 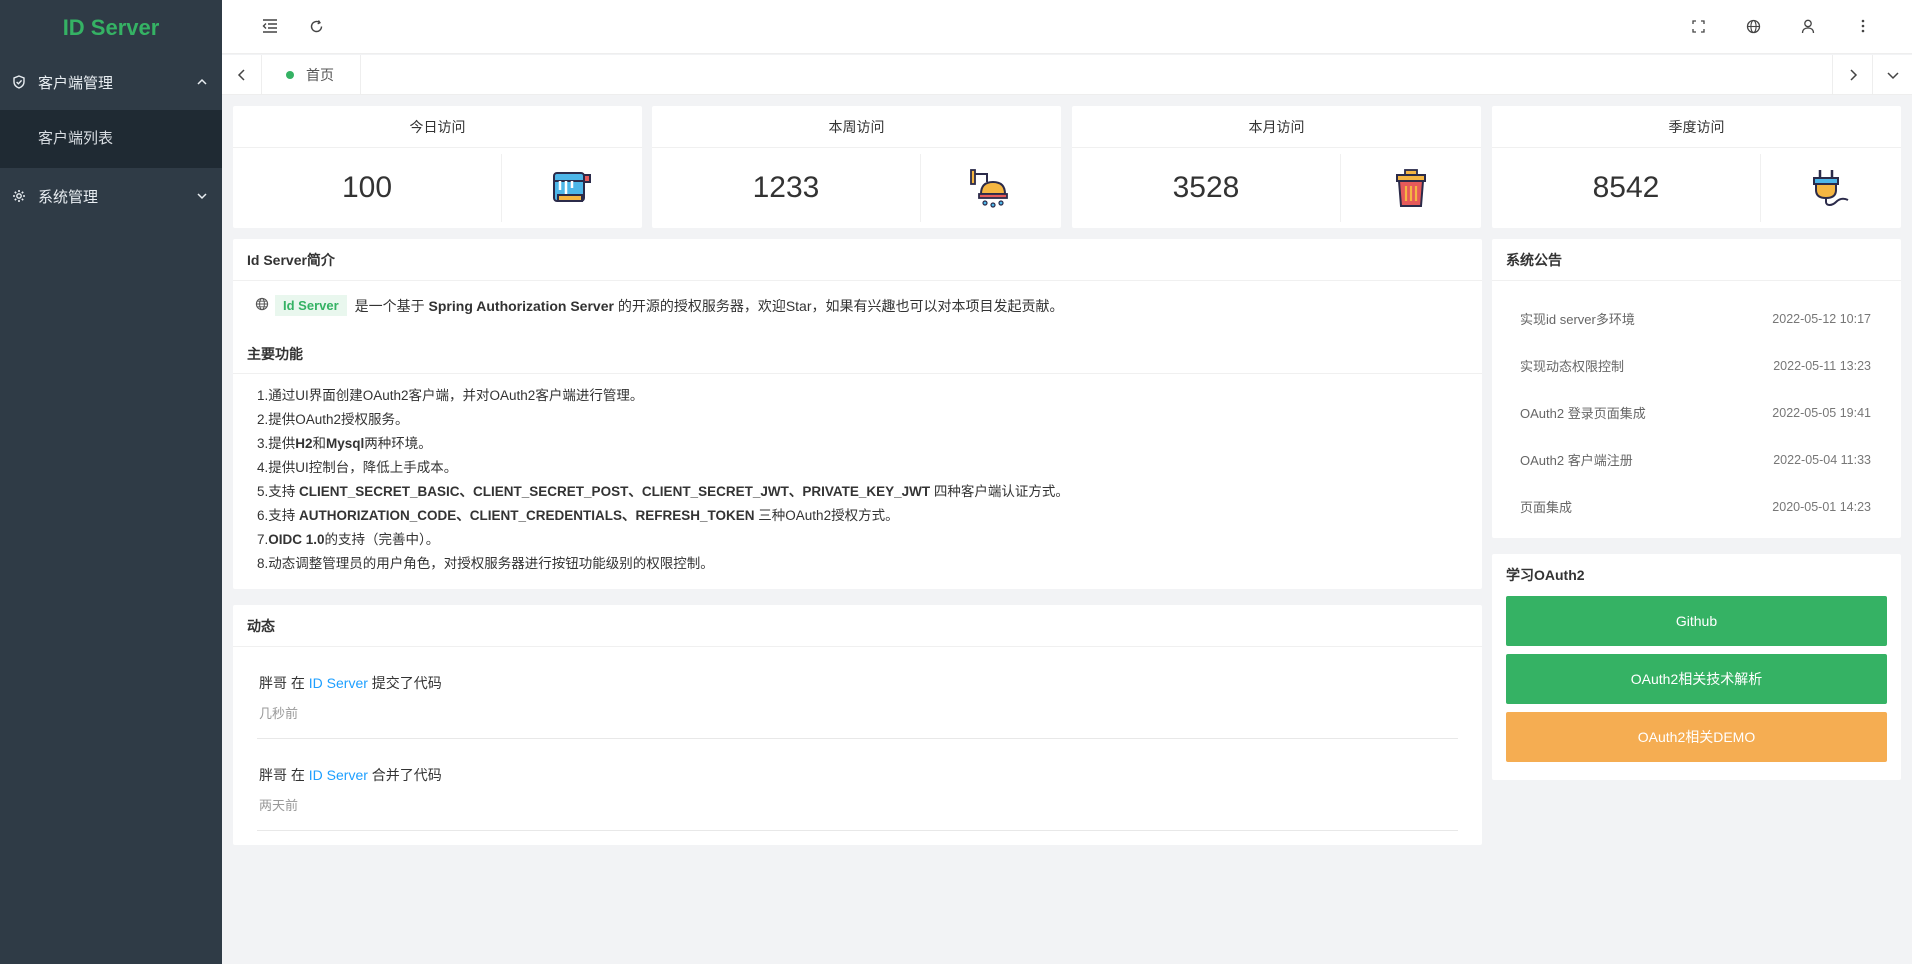 What do you see at coordinates (406, 683) in the screenshot?
I see `activity-action: 提交了代码` at bounding box center [406, 683].